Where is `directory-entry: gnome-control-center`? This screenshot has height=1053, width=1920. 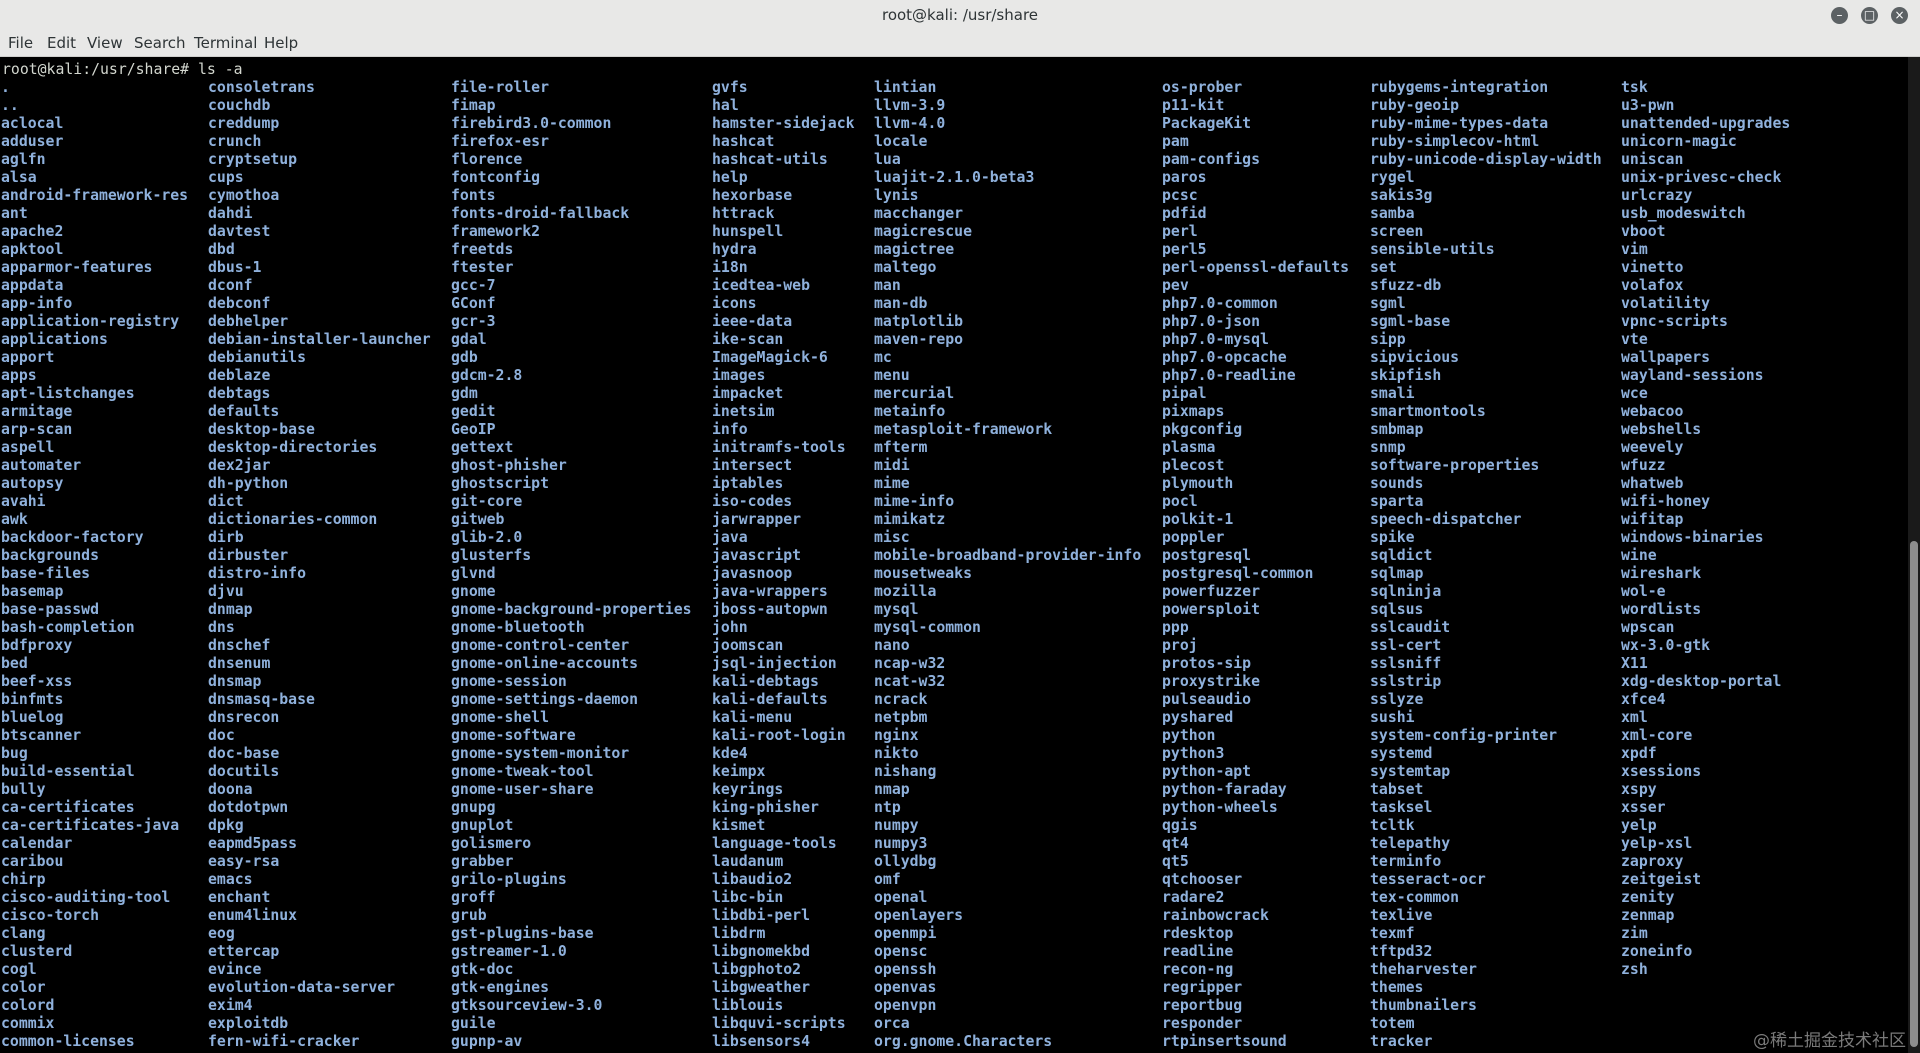 directory-entry: gnome-control-center is located at coordinates (540, 645).